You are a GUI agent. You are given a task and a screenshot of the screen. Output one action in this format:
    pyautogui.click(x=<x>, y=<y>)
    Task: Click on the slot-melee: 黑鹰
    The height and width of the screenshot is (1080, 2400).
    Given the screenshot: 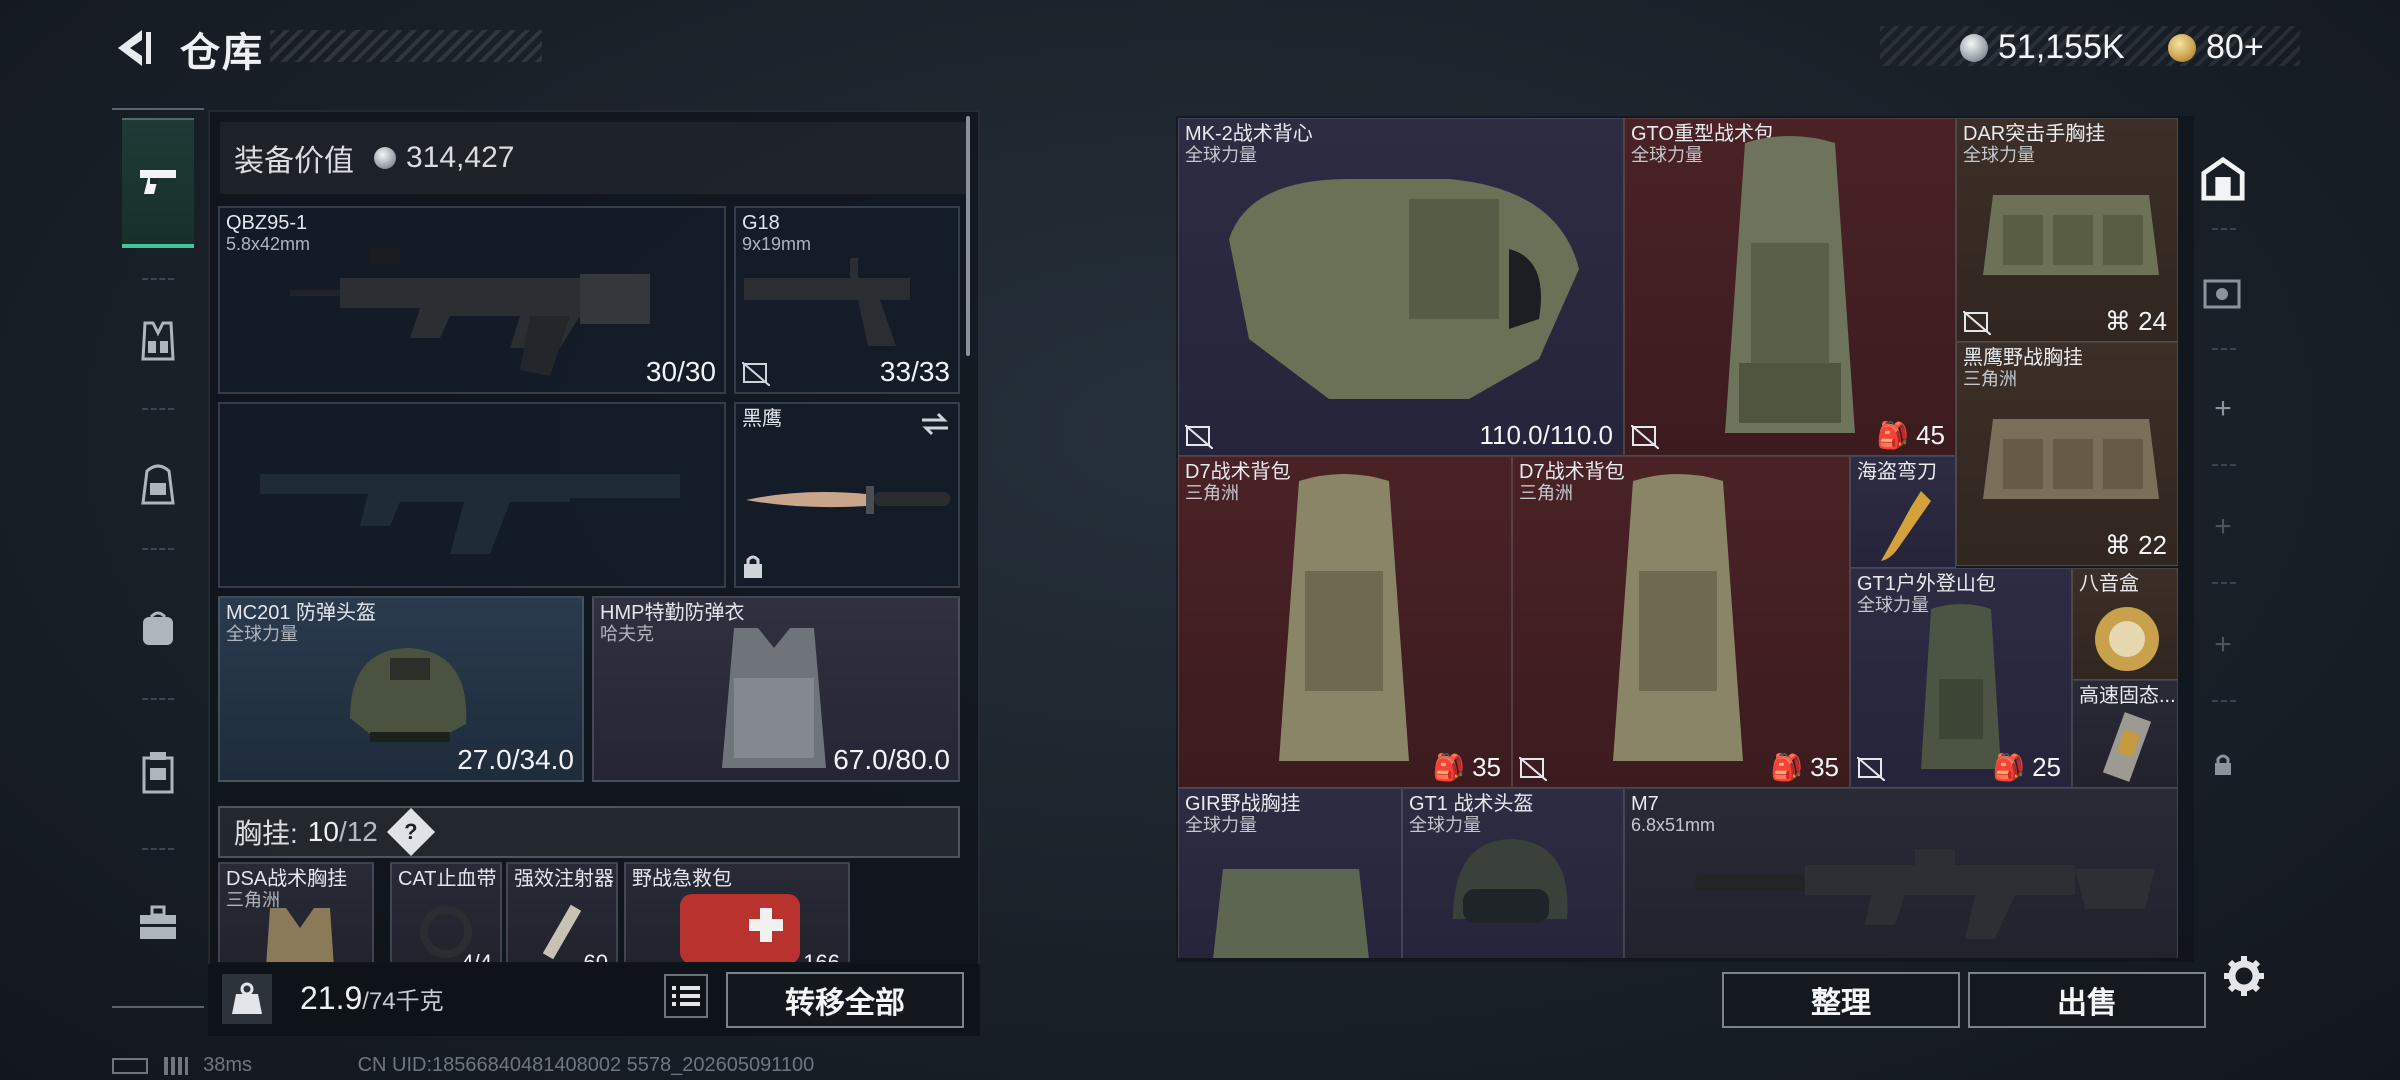 What is the action you would take?
    pyautogui.click(x=847, y=495)
    